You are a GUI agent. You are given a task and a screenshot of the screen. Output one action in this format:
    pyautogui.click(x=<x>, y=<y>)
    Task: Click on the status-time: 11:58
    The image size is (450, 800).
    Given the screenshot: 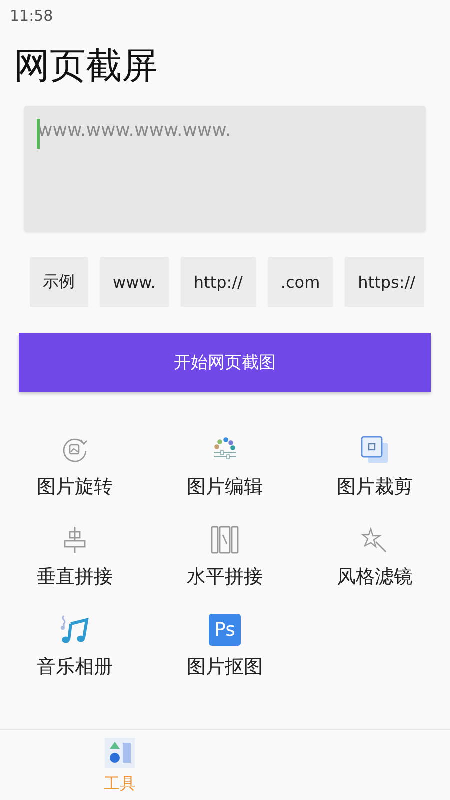 What is the action you would take?
    pyautogui.click(x=32, y=16)
    